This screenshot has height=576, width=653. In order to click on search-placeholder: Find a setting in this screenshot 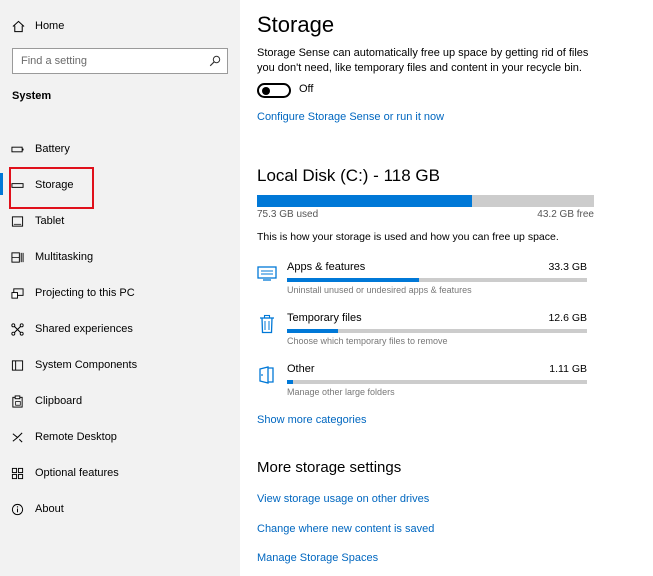, I will do `click(54, 61)`.